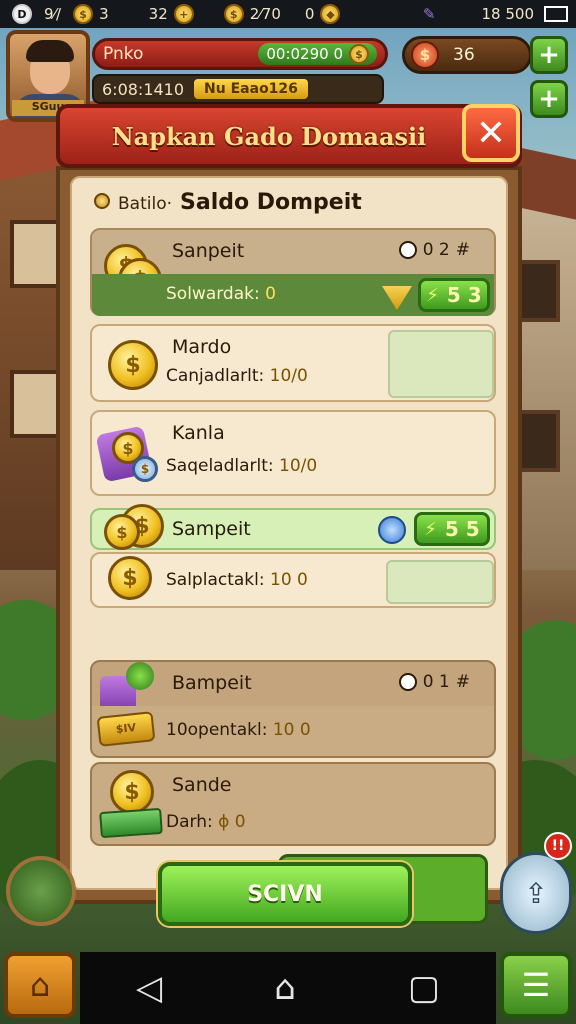 The image size is (576, 1024). I want to click on home-button: ⌂, so click(40, 985).